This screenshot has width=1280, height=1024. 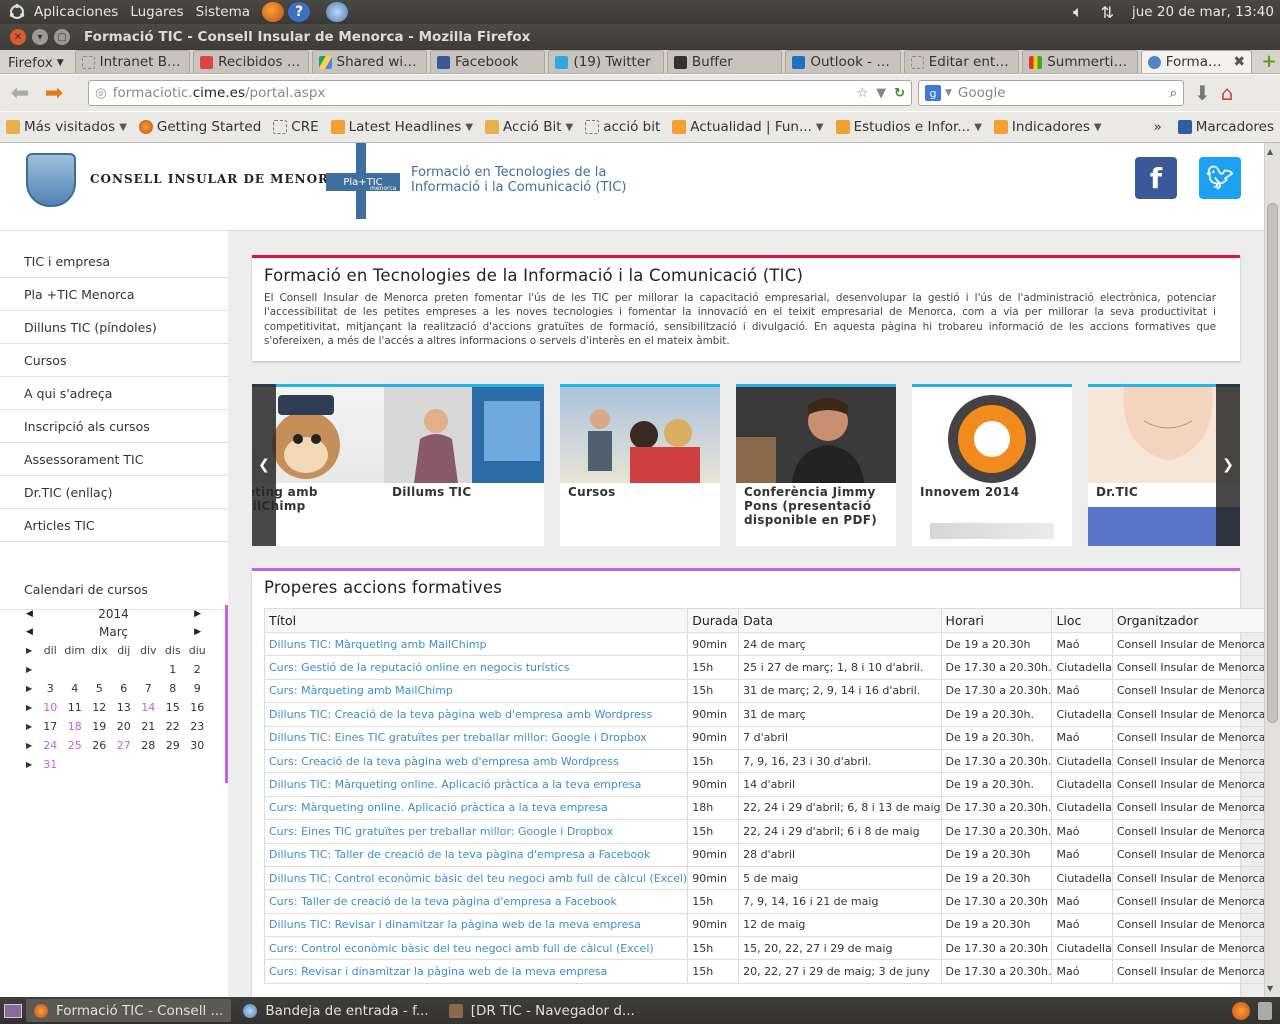 I want to click on calendar-day: 18, so click(x=75, y=726).